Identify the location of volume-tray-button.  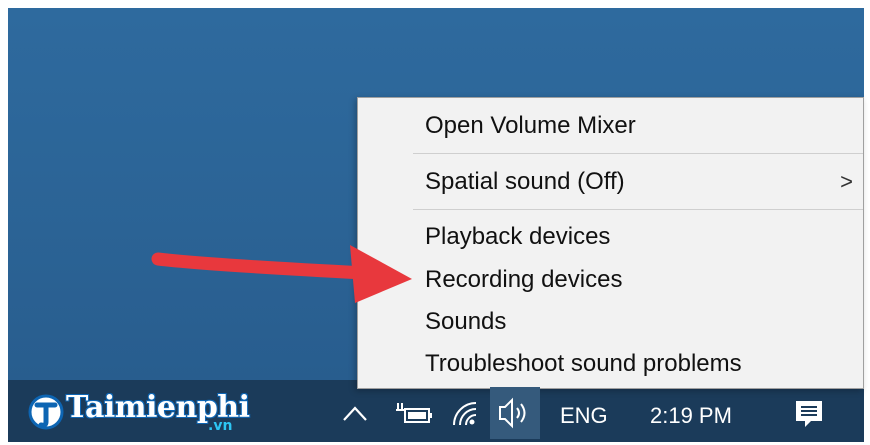
(515, 413).